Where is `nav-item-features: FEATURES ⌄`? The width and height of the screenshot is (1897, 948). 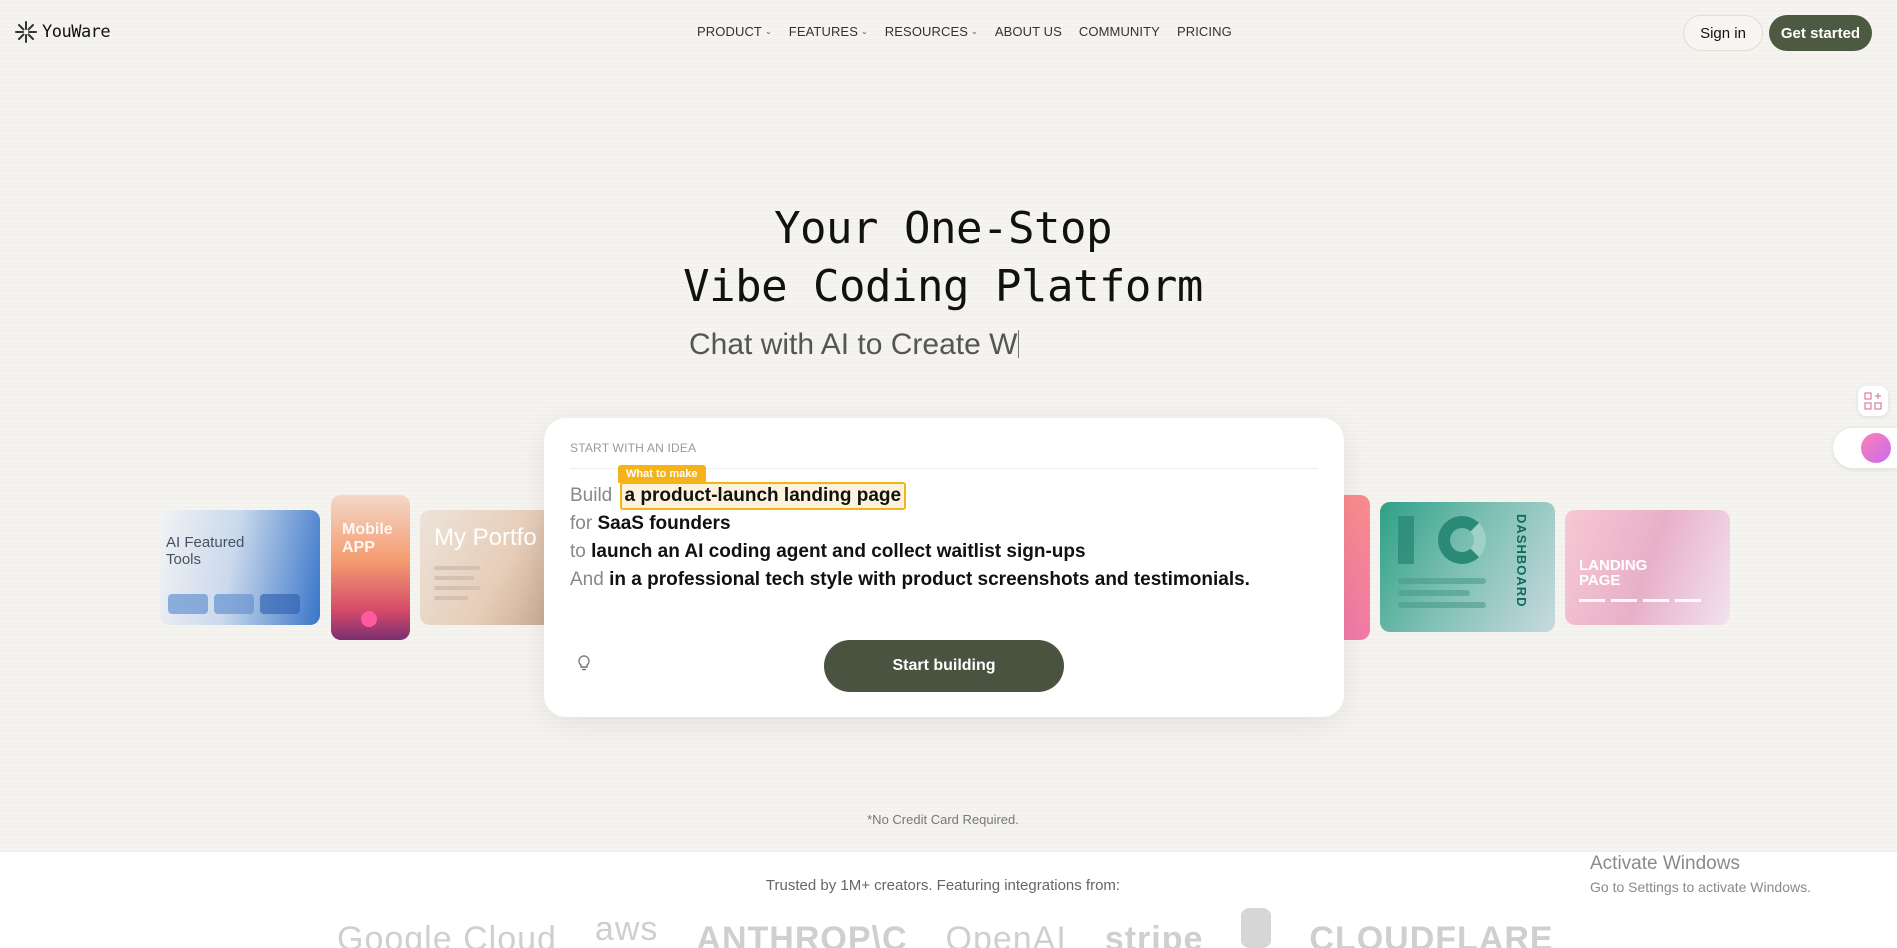
nav-item-features: FEATURES ⌄ is located at coordinates (828, 31).